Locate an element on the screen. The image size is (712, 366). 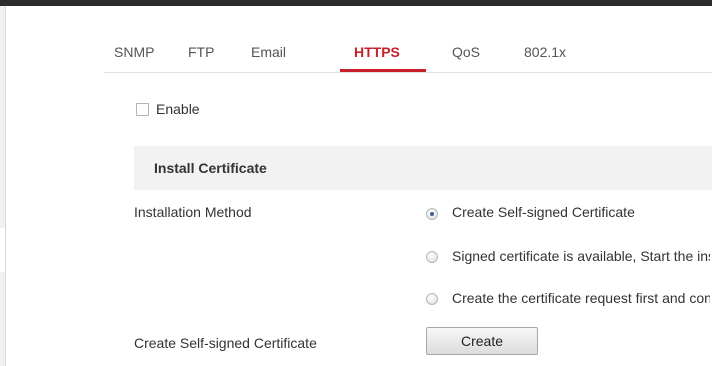
radio-self-signed-label: Create Self-signed Certificate is located at coordinates (543, 212).